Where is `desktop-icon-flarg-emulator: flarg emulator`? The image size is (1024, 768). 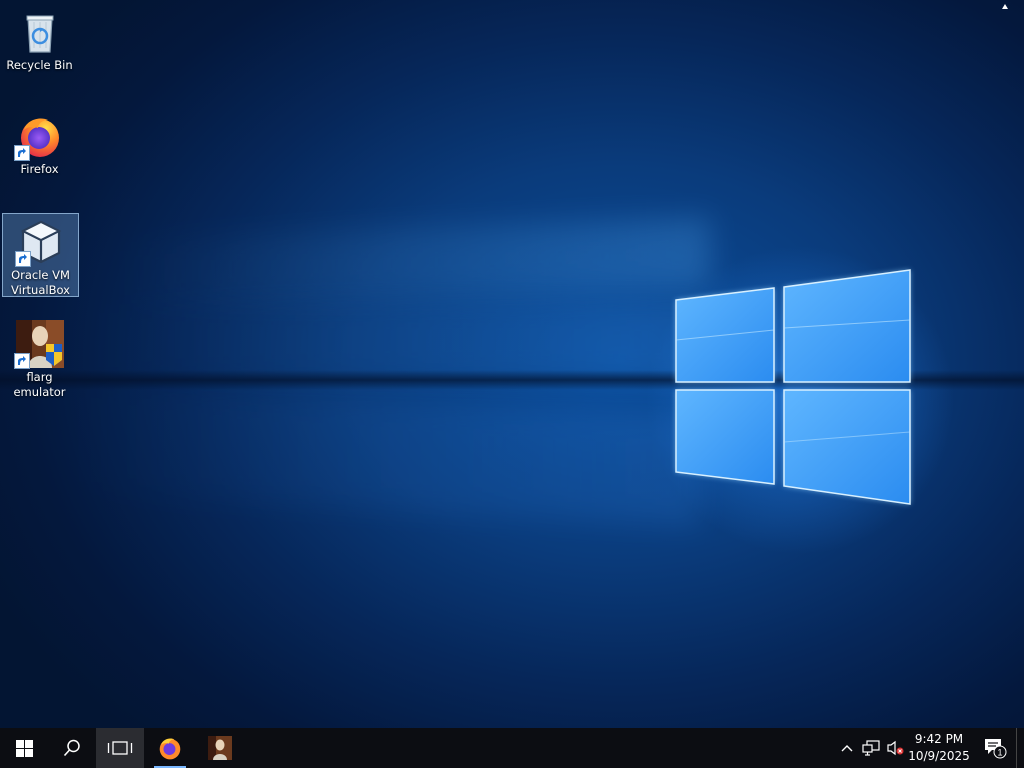 desktop-icon-flarg-emulator: flarg emulator is located at coordinates (39, 358).